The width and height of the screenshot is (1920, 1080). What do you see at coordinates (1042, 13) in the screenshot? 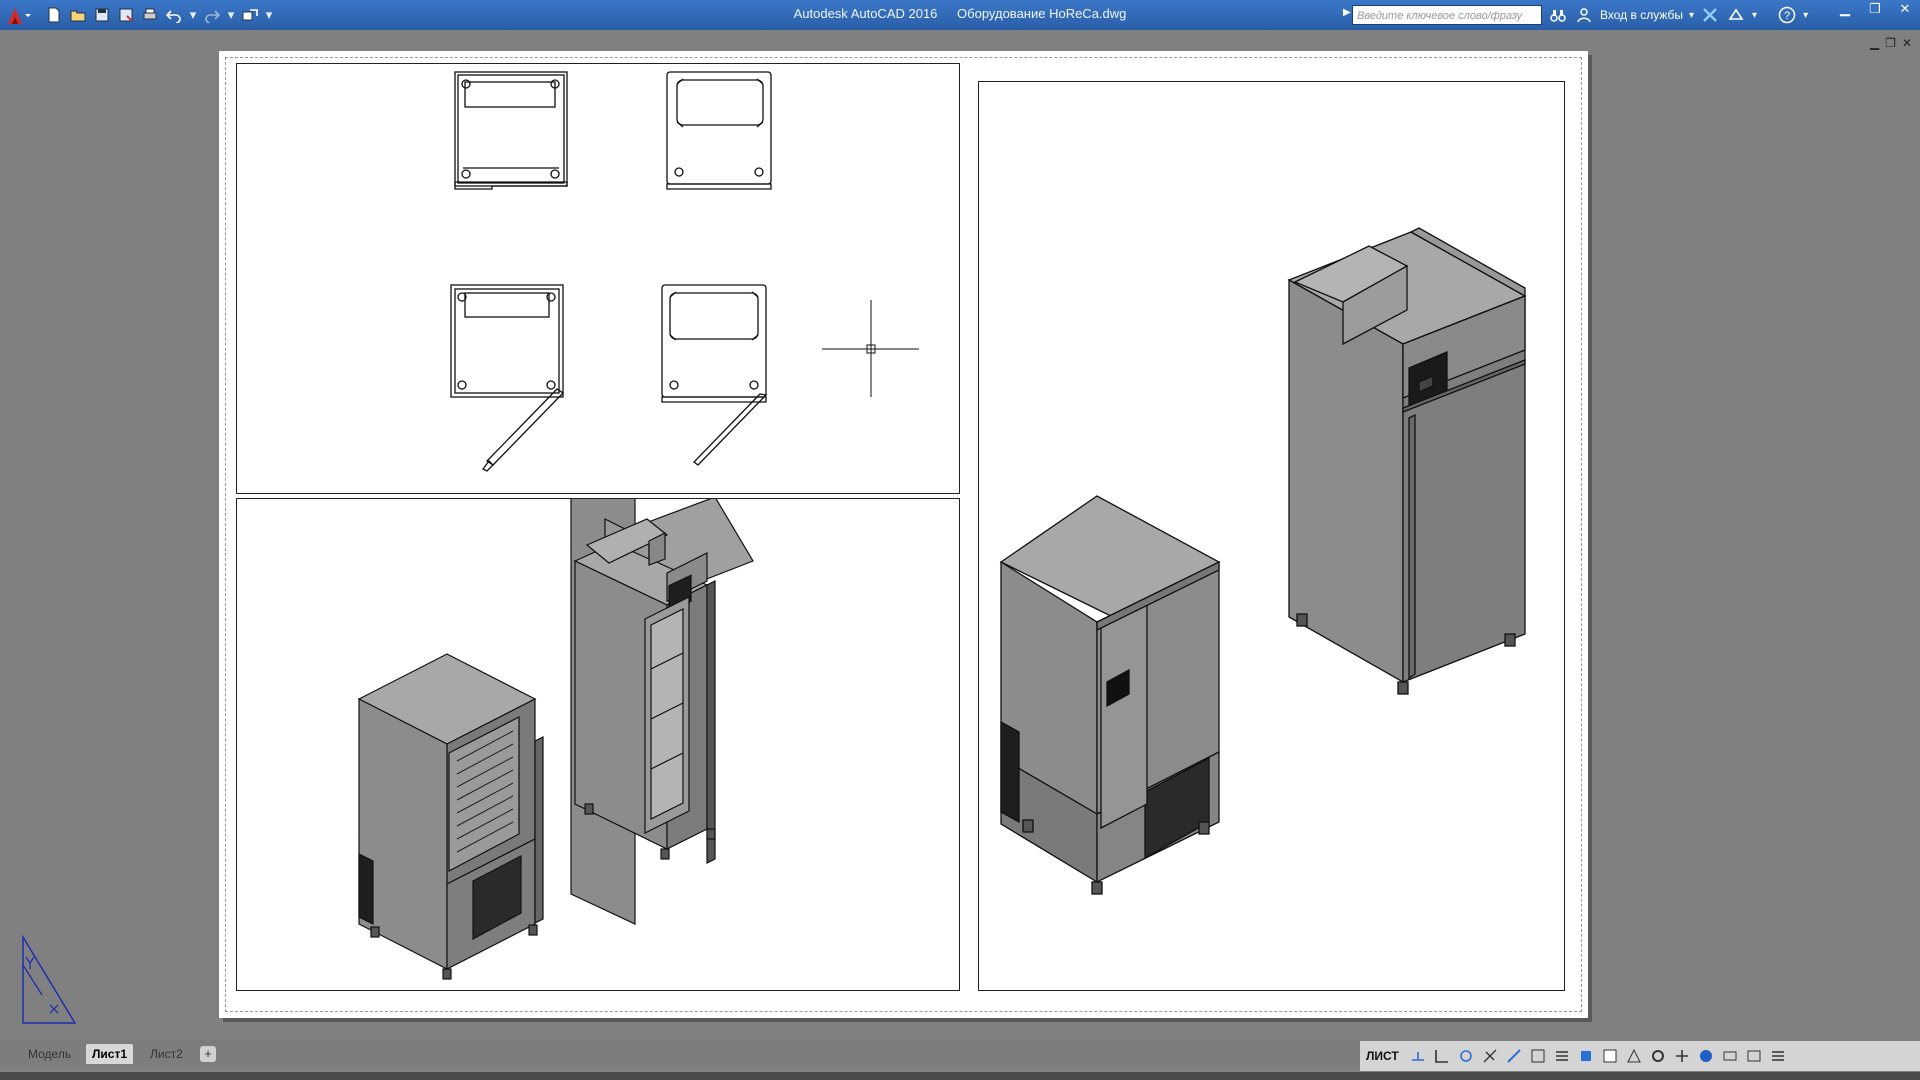
I see `document-name: Оборудование HoReCa.dwg` at bounding box center [1042, 13].